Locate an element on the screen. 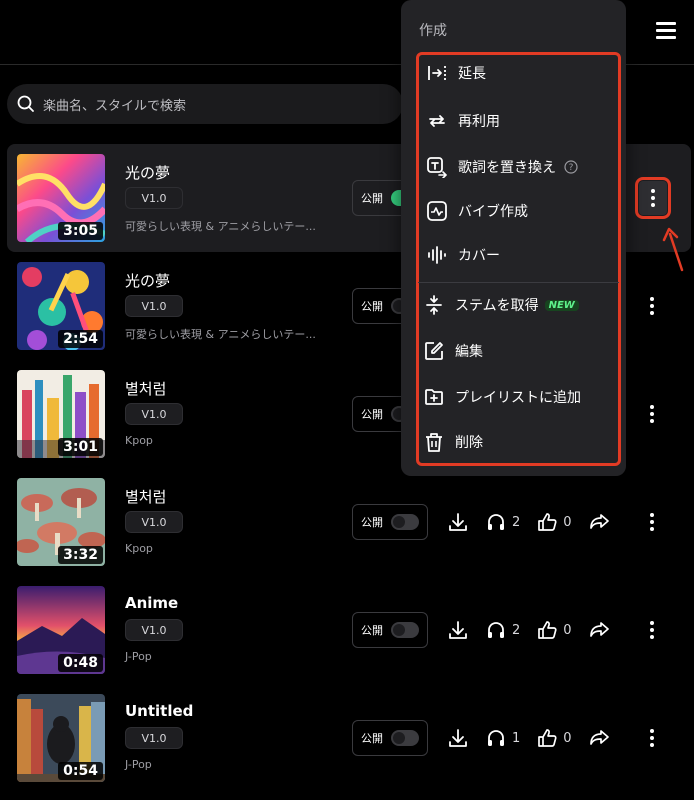 The width and height of the screenshot is (694, 800). reuse-icon is located at coordinates (437, 121).